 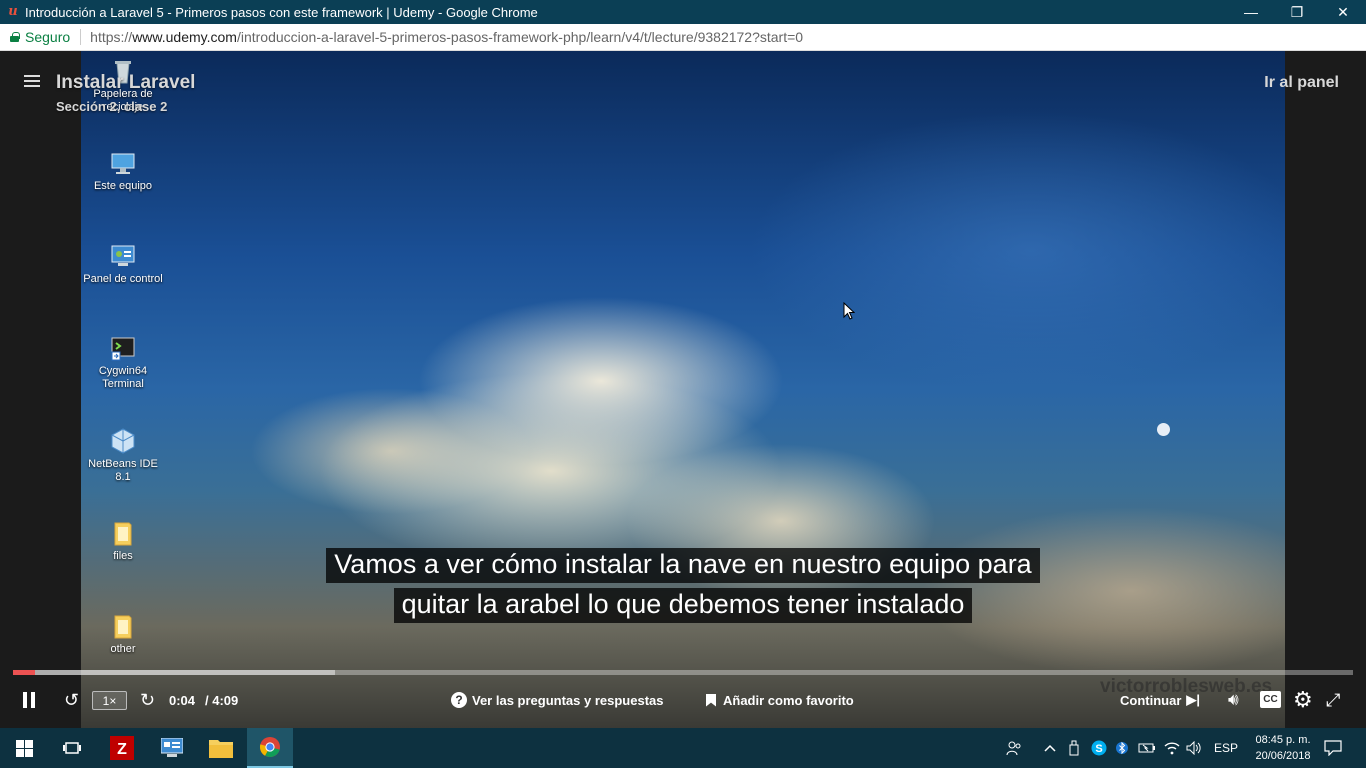 I want to click on start-button, so click(x=24, y=748).